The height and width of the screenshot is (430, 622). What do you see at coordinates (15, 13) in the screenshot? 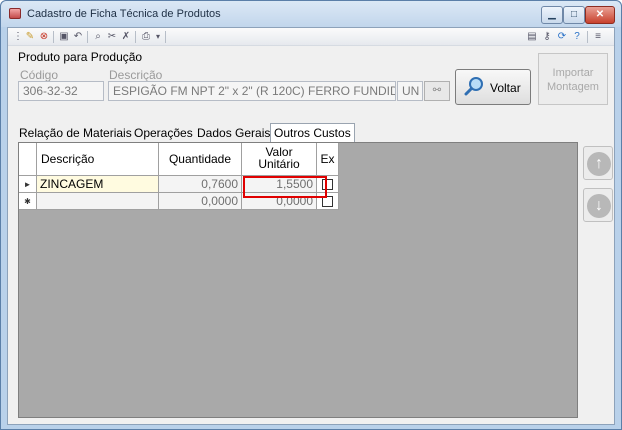
I see `app-icon` at bounding box center [15, 13].